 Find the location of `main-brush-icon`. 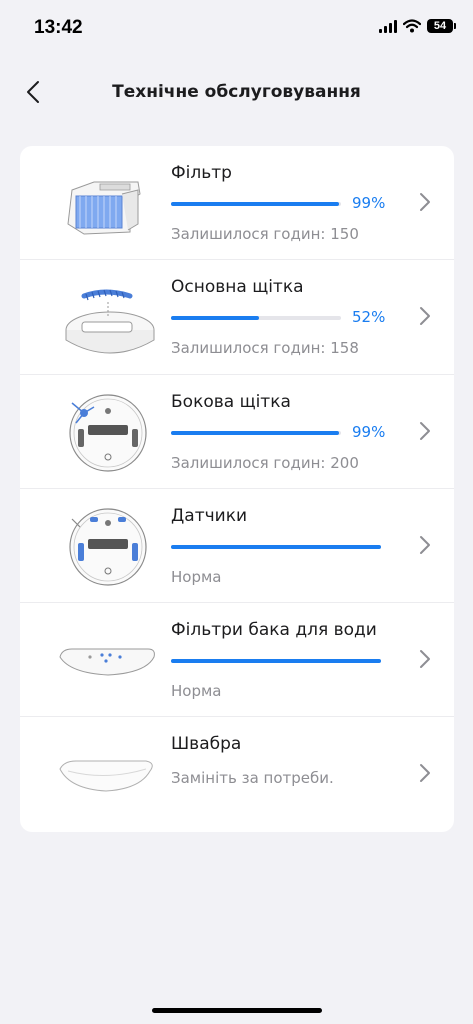

main-brush-icon is located at coordinates (110, 321).